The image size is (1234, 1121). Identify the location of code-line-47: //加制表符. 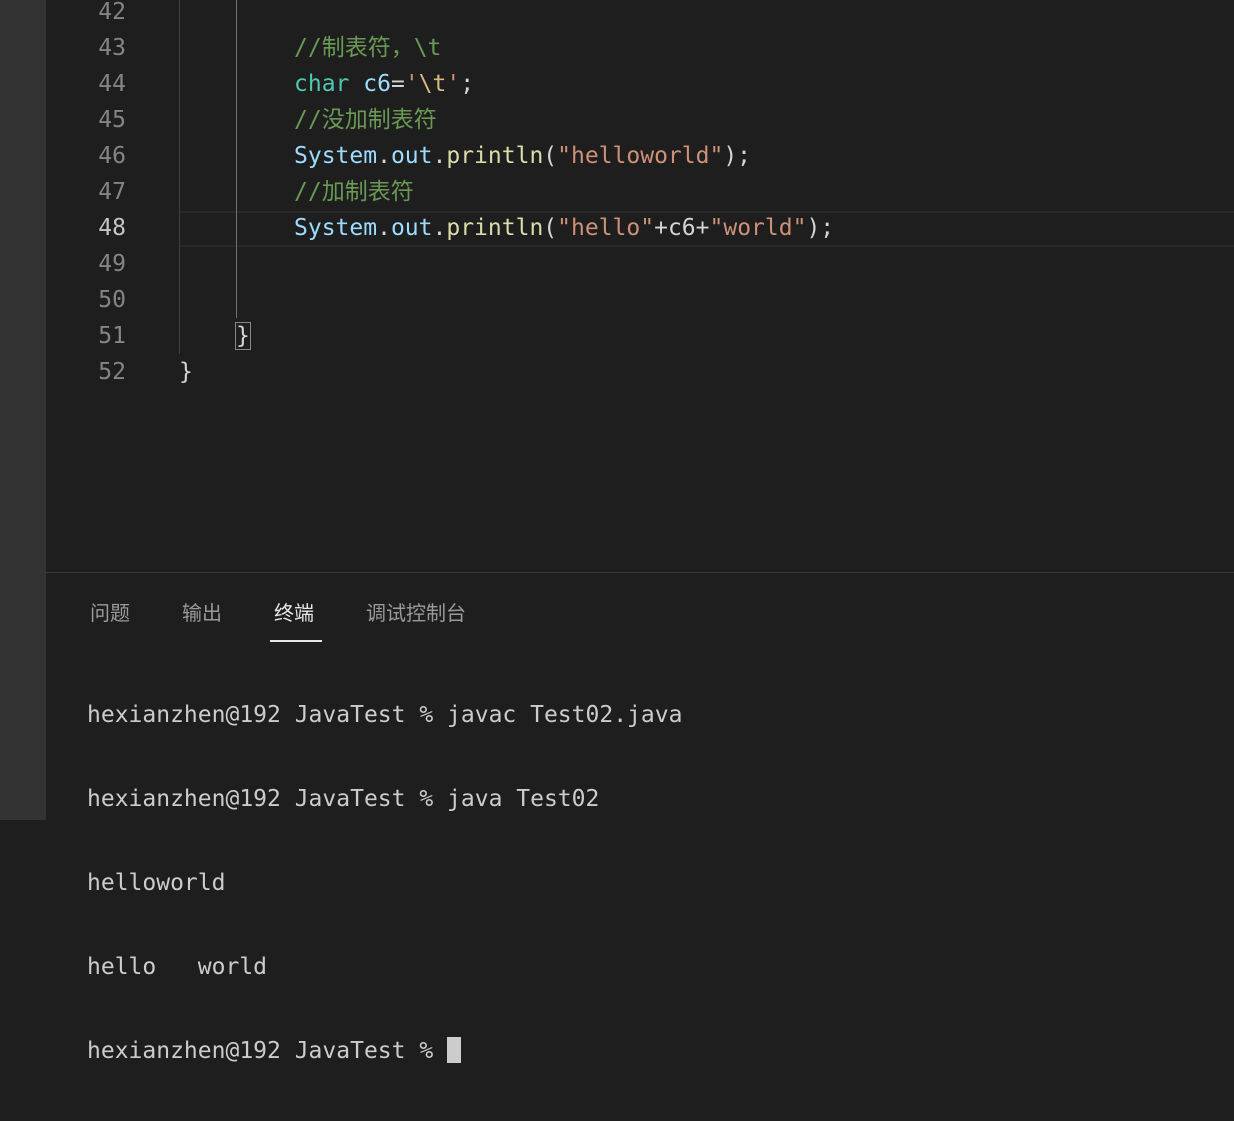
(354, 192).